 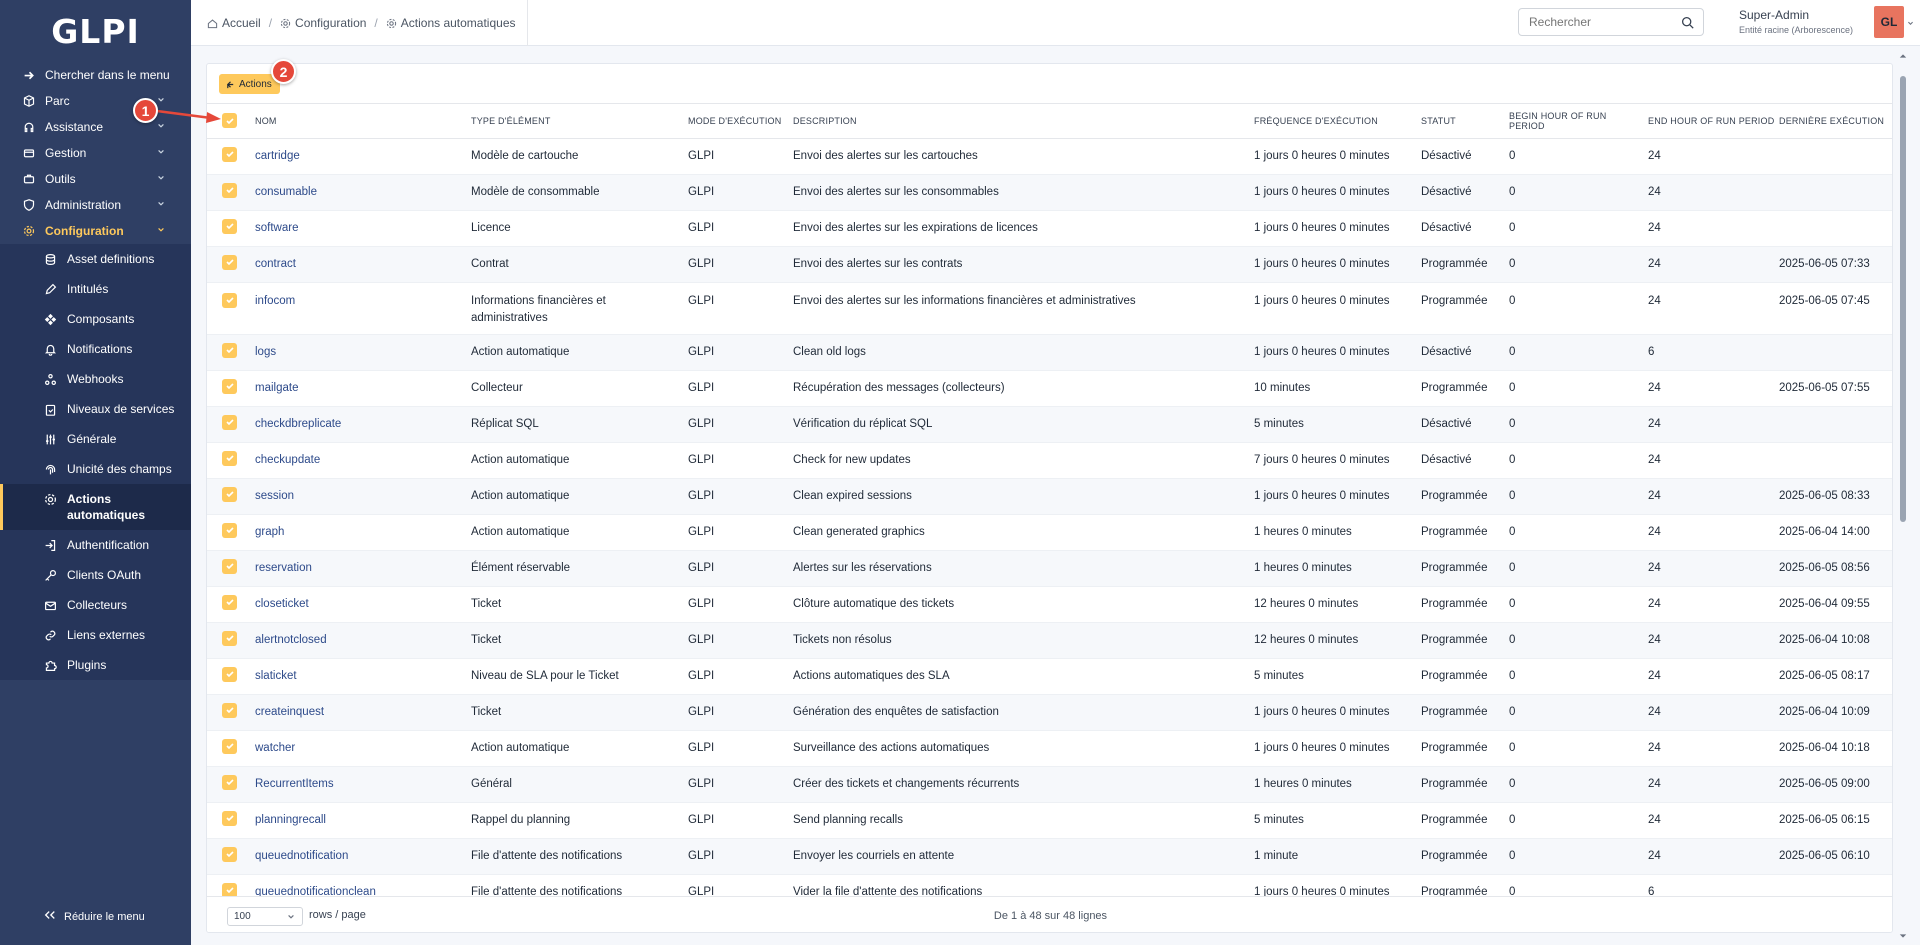 What do you see at coordinates (95, 349) in the screenshot?
I see `sidebar-subitem-notifications: Notifications` at bounding box center [95, 349].